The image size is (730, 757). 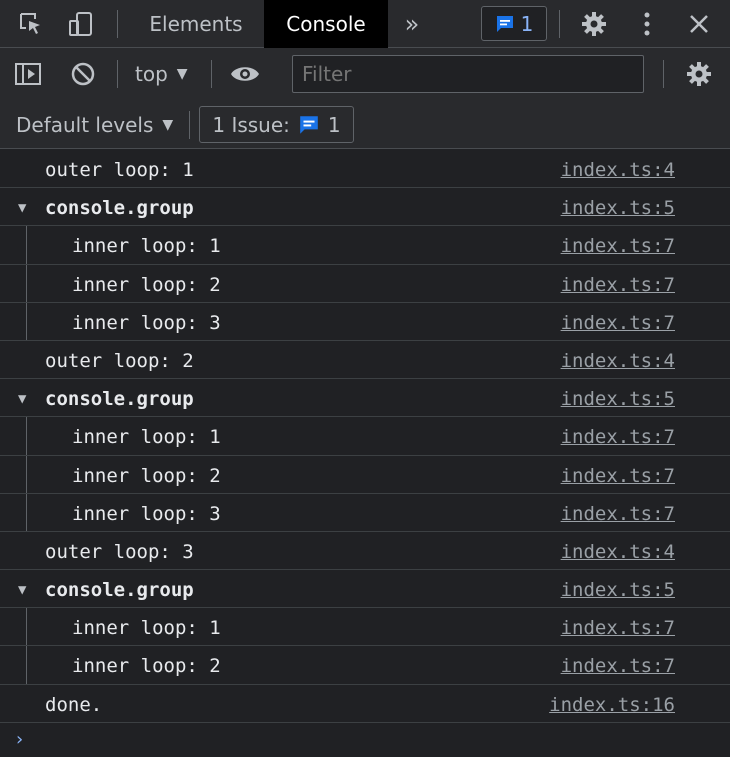 What do you see at coordinates (119, 170) in the screenshot?
I see `log-message: outer loop: 1` at bounding box center [119, 170].